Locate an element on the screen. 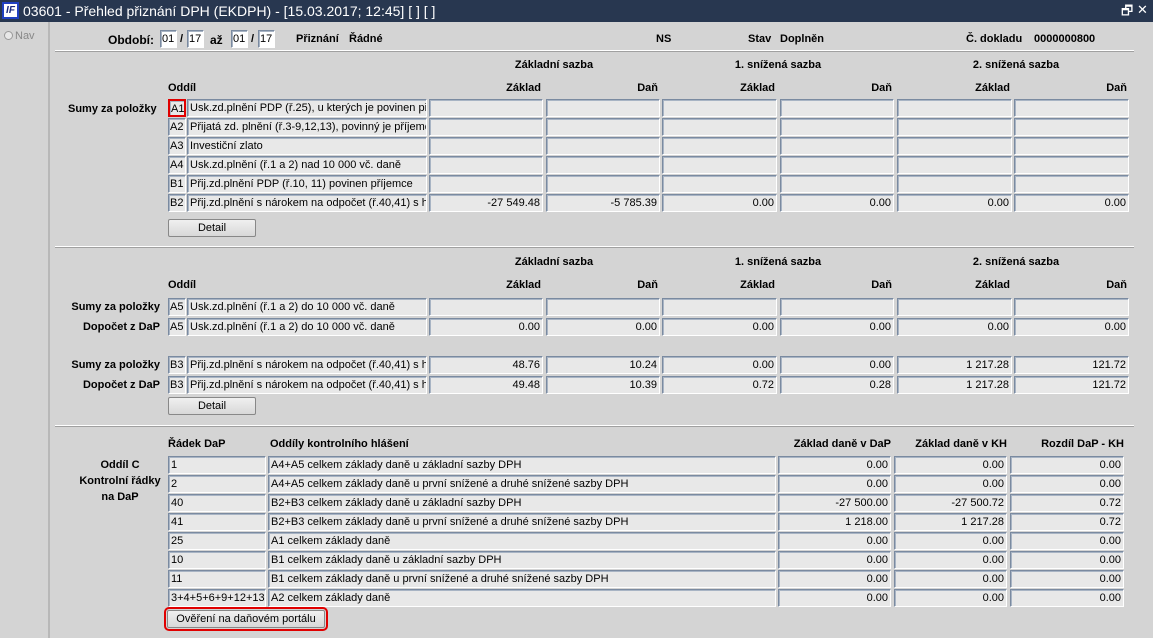  dap-line-field: 1 is located at coordinates (217, 465).